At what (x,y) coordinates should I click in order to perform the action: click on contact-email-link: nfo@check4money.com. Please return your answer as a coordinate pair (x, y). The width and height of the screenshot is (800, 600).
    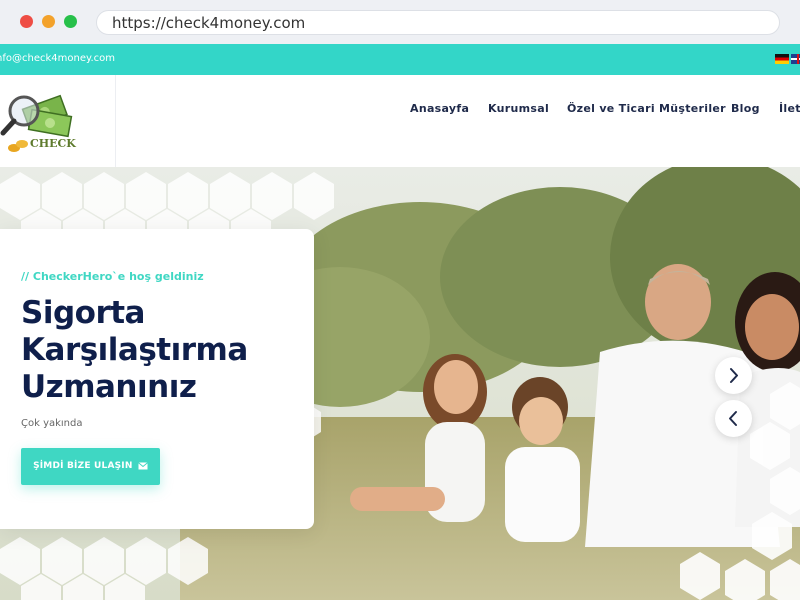
    Looking at the image, I should click on (57, 58).